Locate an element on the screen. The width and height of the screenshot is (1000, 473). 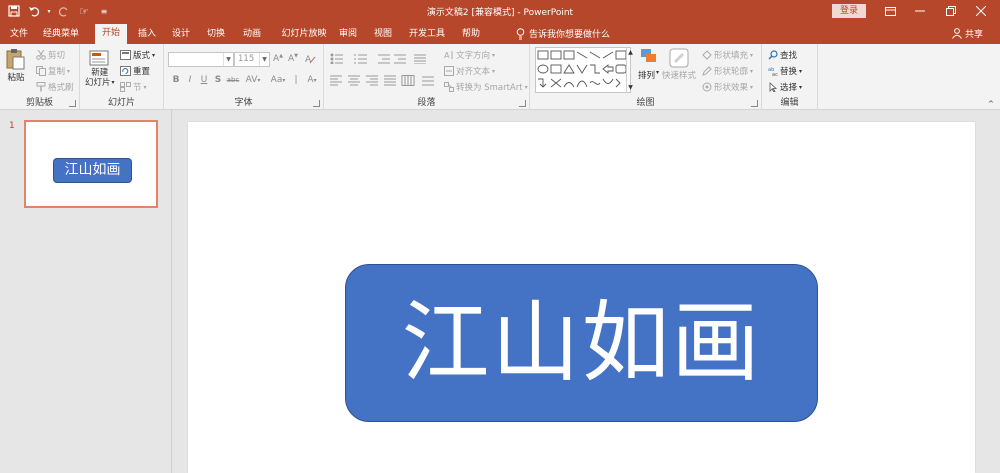
copy-icon is located at coordinates (41, 71).